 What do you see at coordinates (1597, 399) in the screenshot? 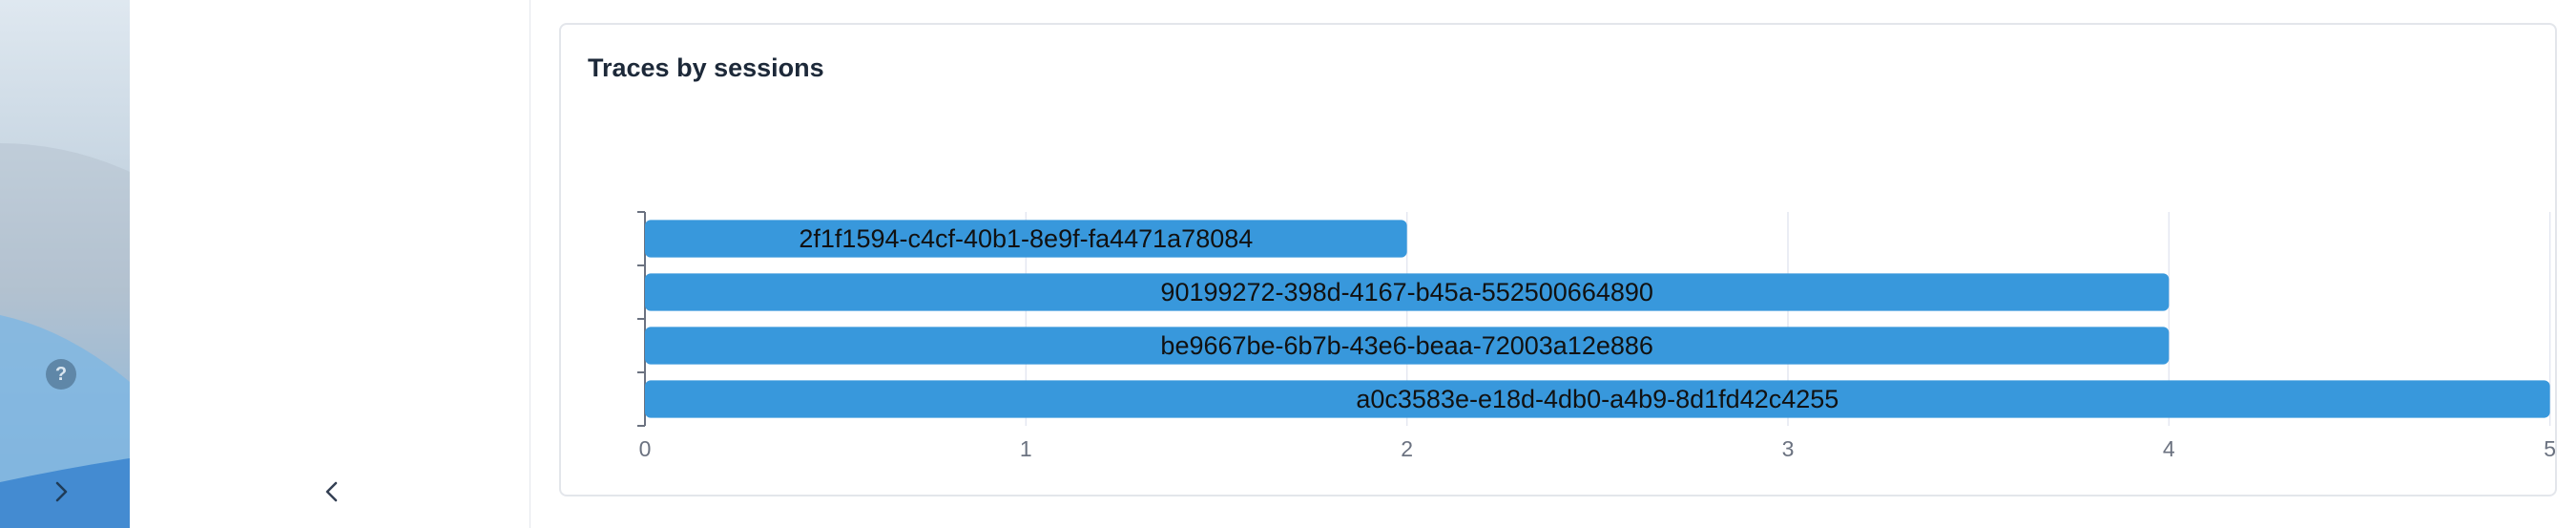
I see `bar-label: a0c3583e-e18d-4db0-a4b9-8d1fd42c4255` at bounding box center [1597, 399].